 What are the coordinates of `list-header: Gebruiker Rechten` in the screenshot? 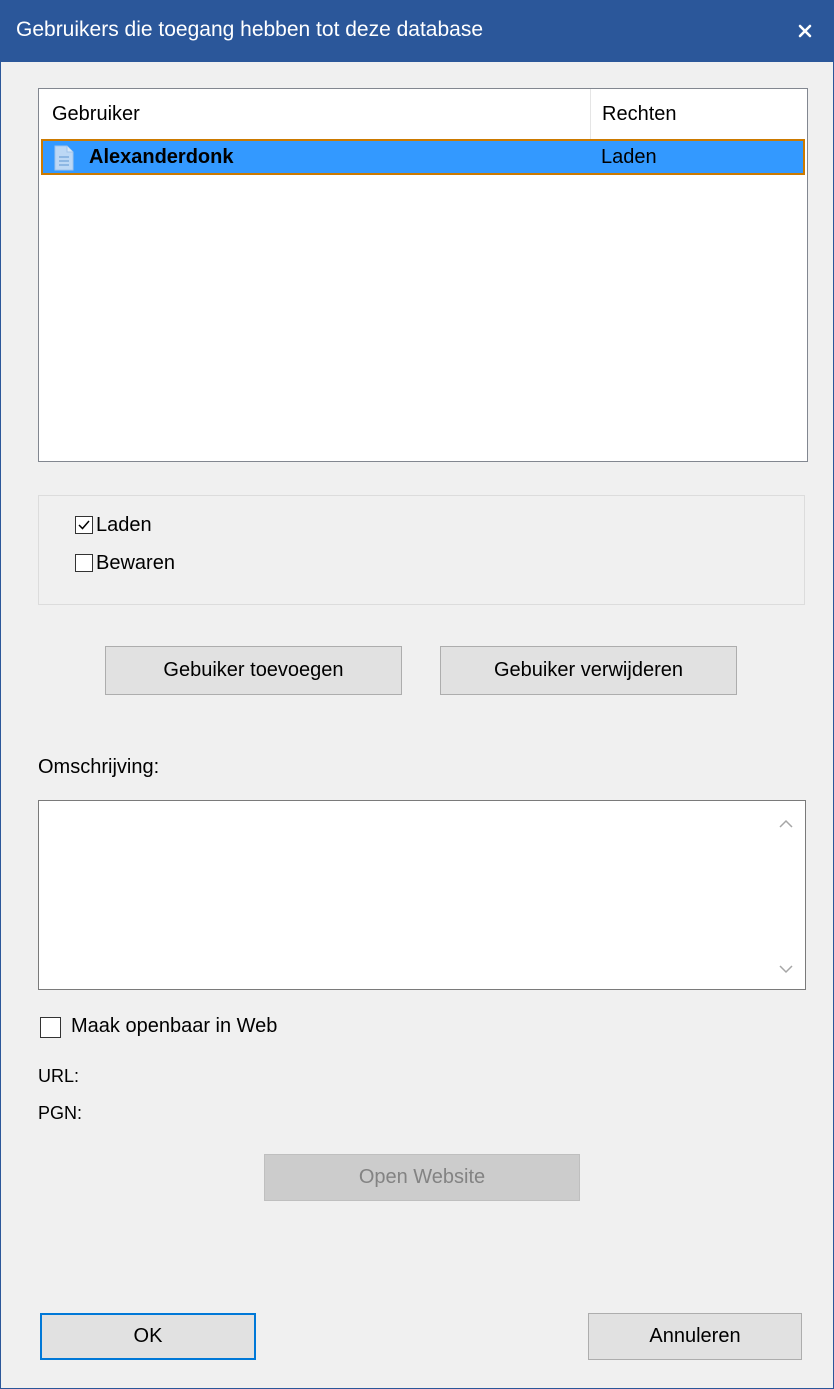 It's located at (423, 114).